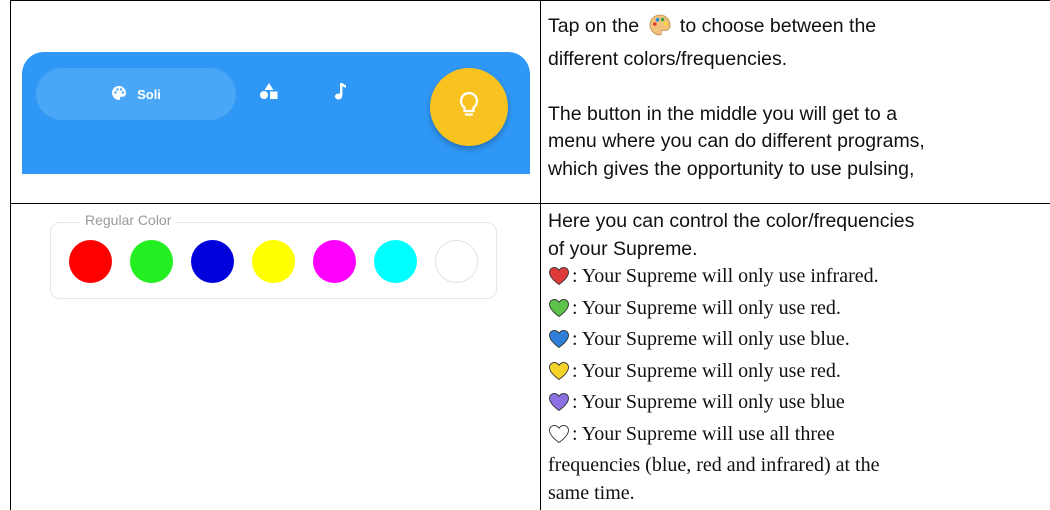 The height and width of the screenshot is (510, 1050). What do you see at coordinates (559, 280) in the screenshot?
I see `red-heart-icon` at bounding box center [559, 280].